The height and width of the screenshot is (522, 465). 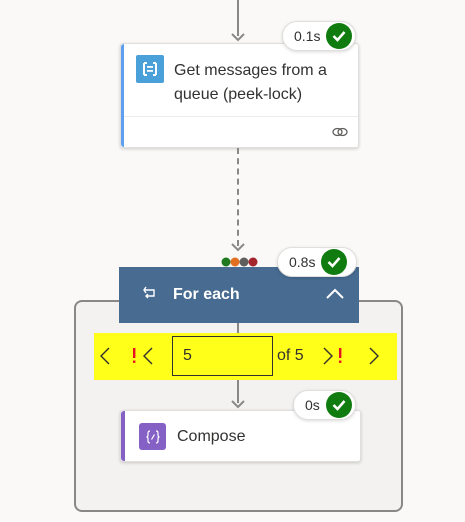 What do you see at coordinates (340, 134) in the screenshot?
I see `link-icon` at bounding box center [340, 134].